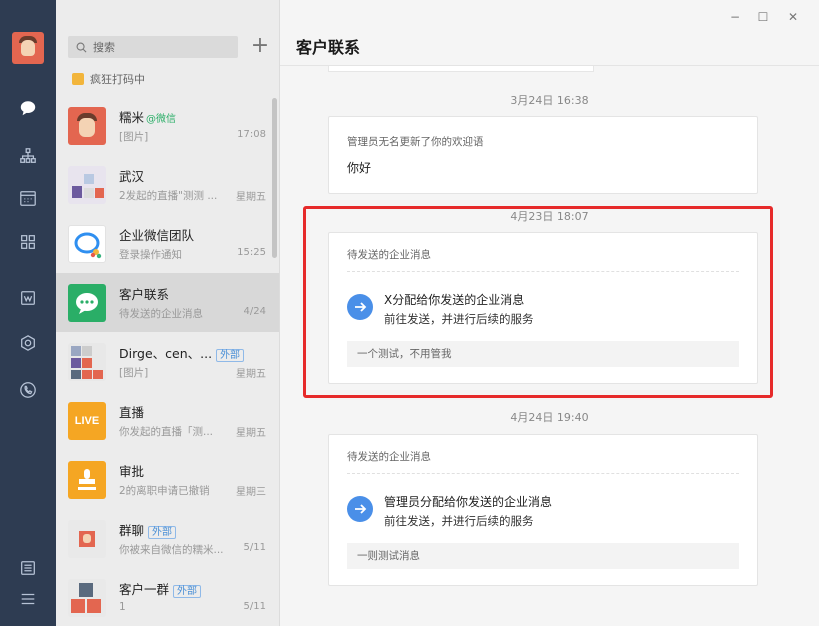 The width and height of the screenshot is (819, 626). I want to click on conversation-item: 企业微信团队 登录操作通知 15:25, so click(167, 243).